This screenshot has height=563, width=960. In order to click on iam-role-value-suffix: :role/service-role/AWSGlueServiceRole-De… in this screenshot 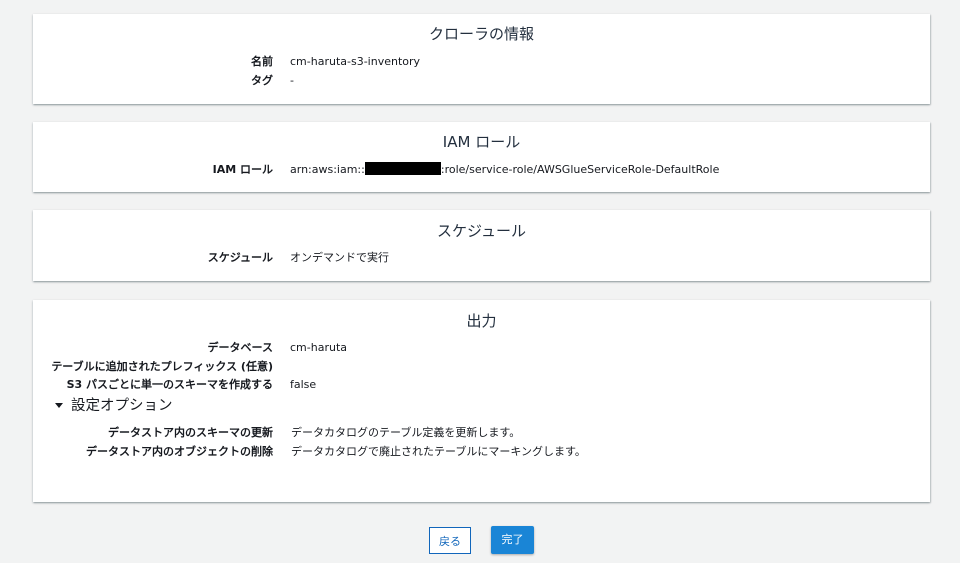, I will do `click(580, 169)`.